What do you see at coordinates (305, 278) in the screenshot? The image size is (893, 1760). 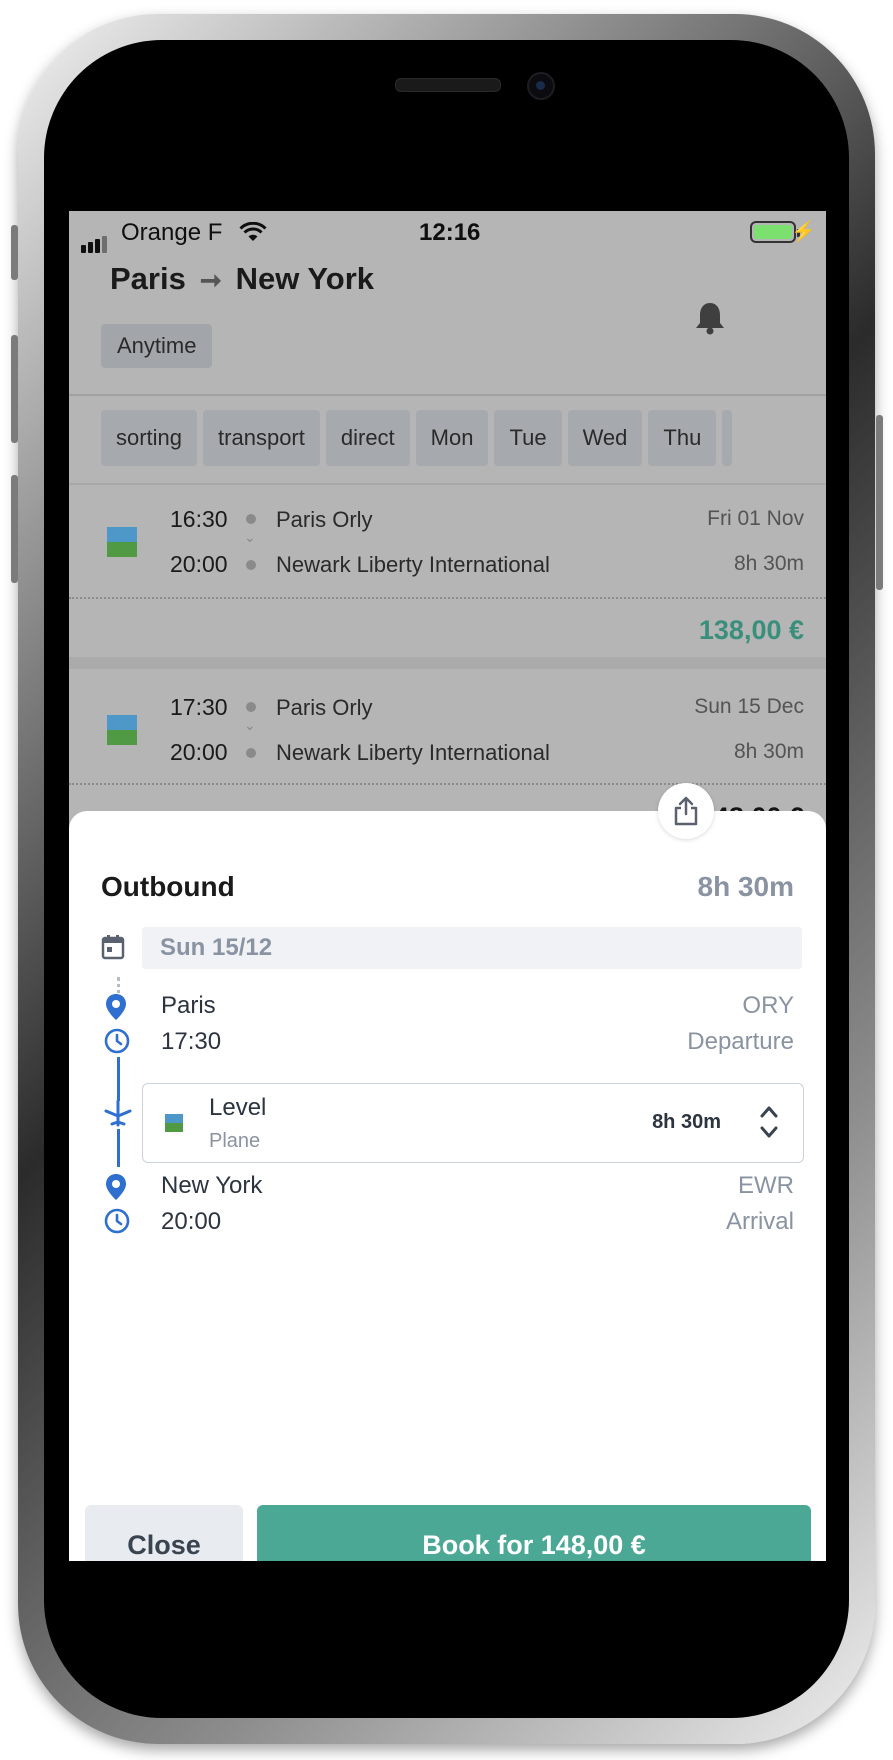 I see `destination-city: New York` at bounding box center [305, 278].